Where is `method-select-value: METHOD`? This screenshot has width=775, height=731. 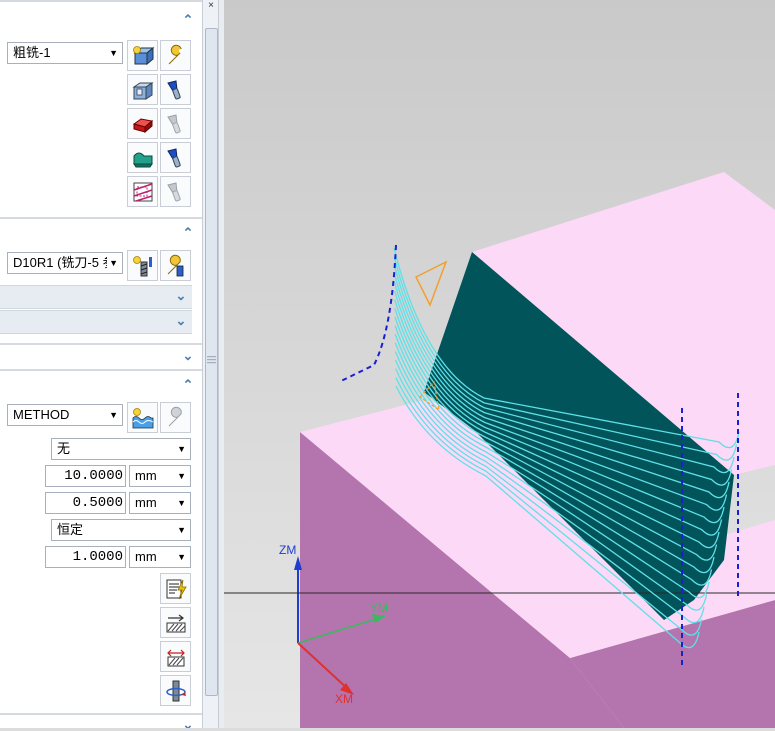 method-select-value: METHOD is located at coordinates (41, 414).